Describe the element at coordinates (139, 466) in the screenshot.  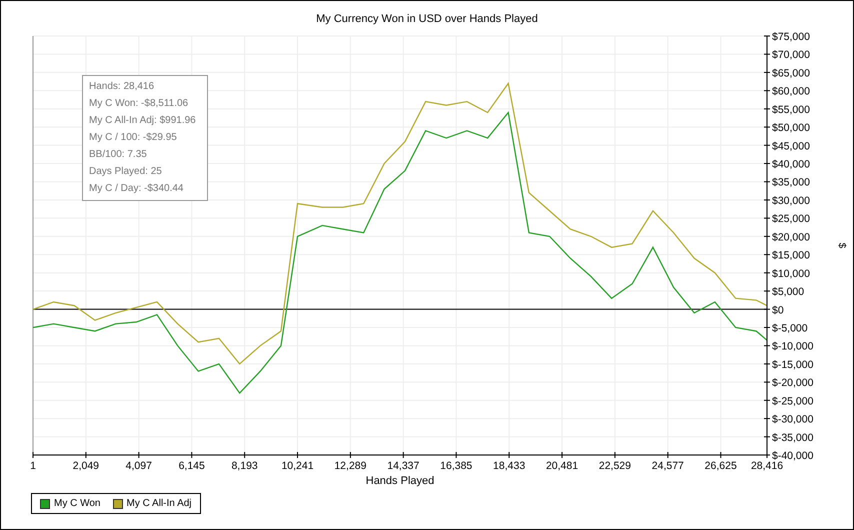
I see `x-tick-label: 4,097` at that location.